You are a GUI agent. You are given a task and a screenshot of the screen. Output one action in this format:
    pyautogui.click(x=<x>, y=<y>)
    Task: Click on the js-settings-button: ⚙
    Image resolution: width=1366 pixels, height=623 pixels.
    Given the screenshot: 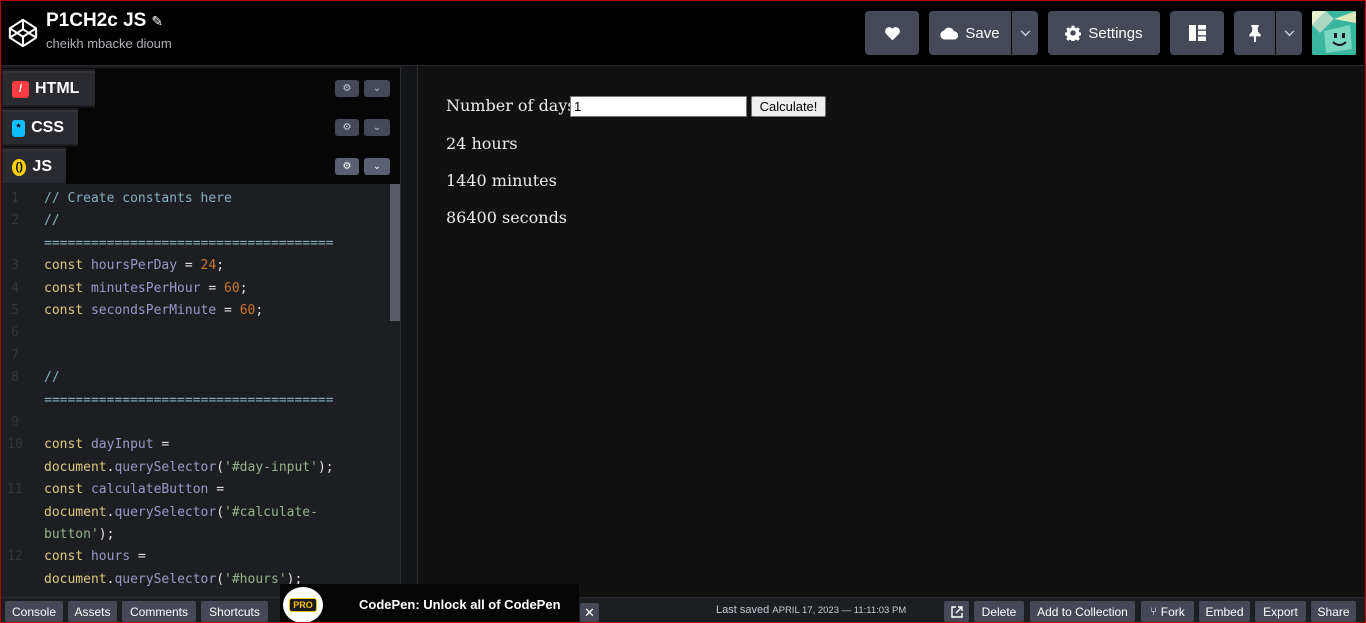 What is the action you would take?
    pyautogui.click(x=347, y=166)
    